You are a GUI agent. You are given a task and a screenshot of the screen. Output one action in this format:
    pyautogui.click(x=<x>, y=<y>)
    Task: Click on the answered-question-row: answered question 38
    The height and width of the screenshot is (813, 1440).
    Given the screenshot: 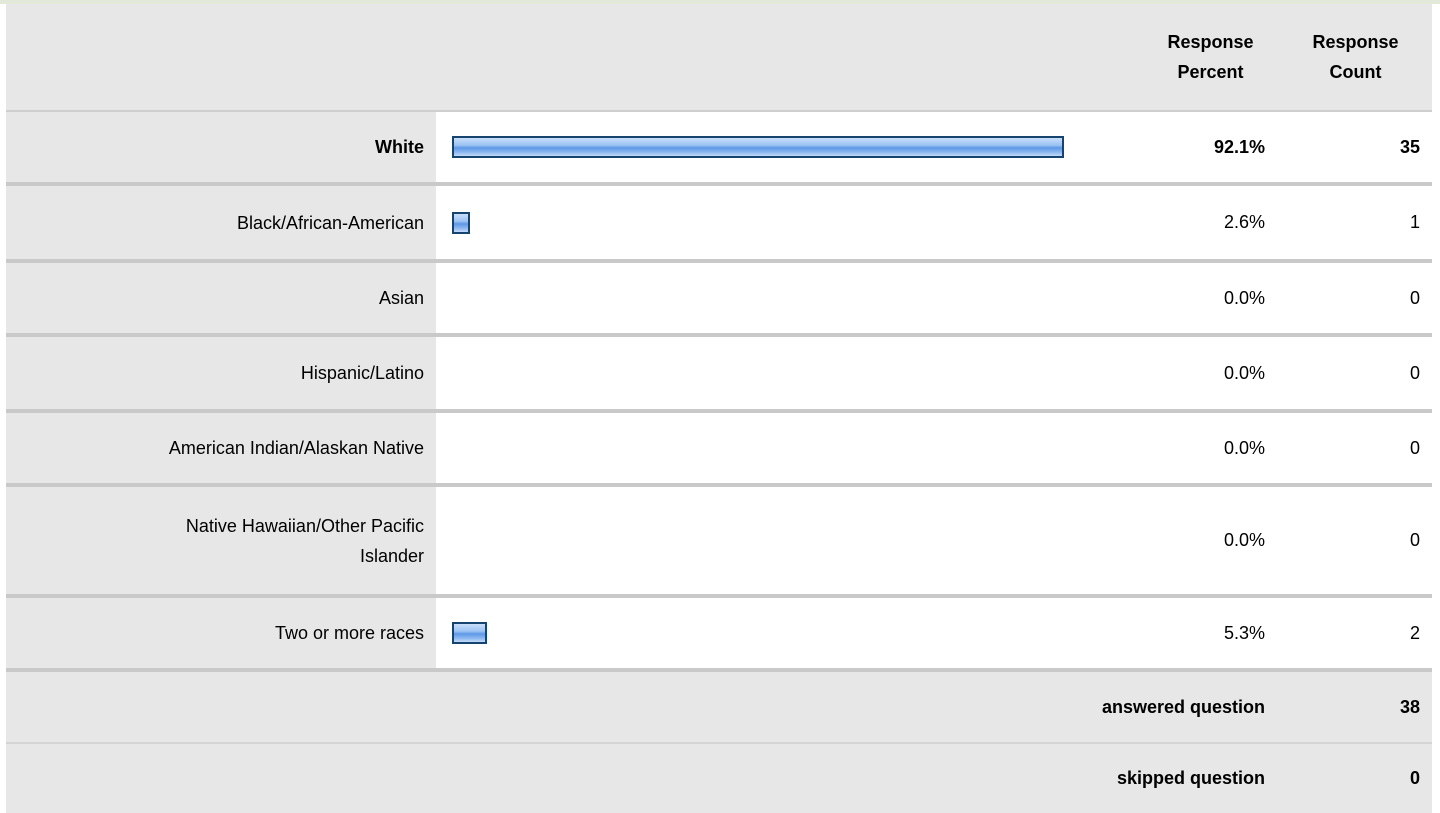 What is the action you would take?
    pyautogui.click(x=719, y=707)
    